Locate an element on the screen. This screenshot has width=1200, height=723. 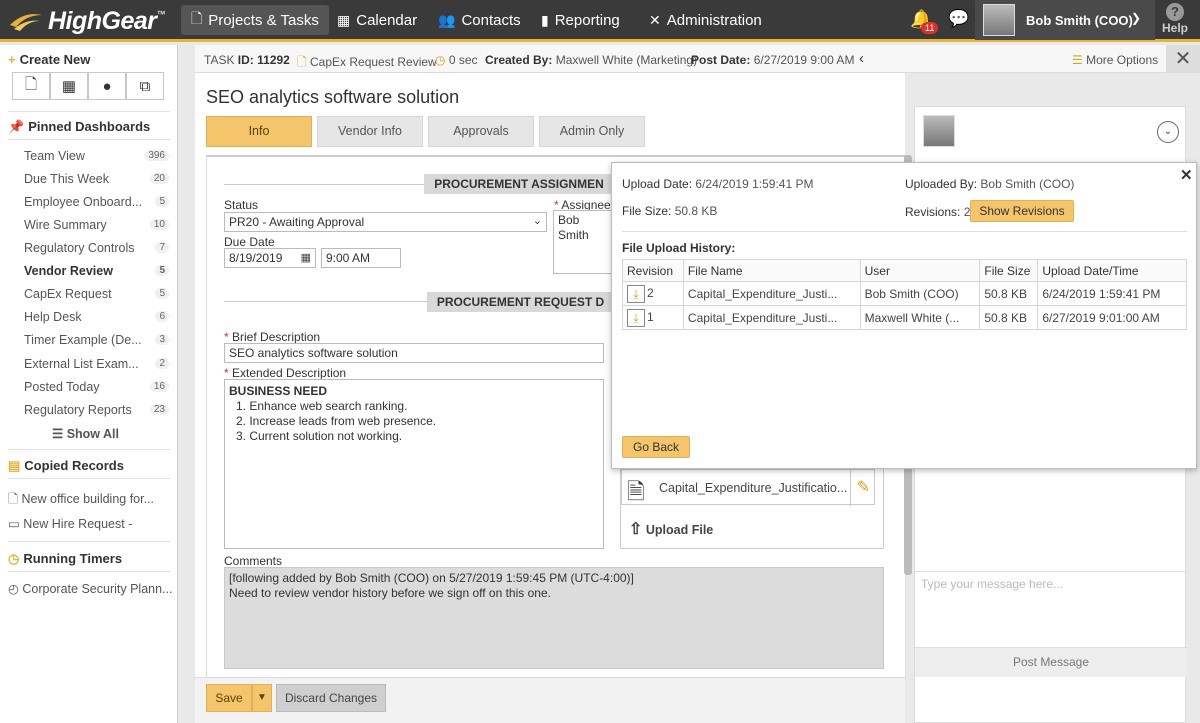
dashboard-item: External List Exam... 2 is located at coordinates (96, 364).